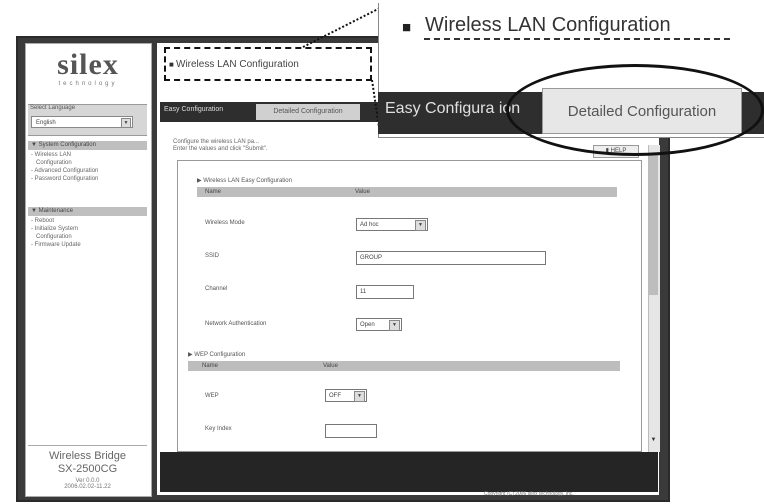 Image resolution: width=764 pixels, height=504 pixels. Describe the element at coordinates (548, 25) in the screenshot. I see `zoom-page-title: Wireless LAN Configuration` at that location.